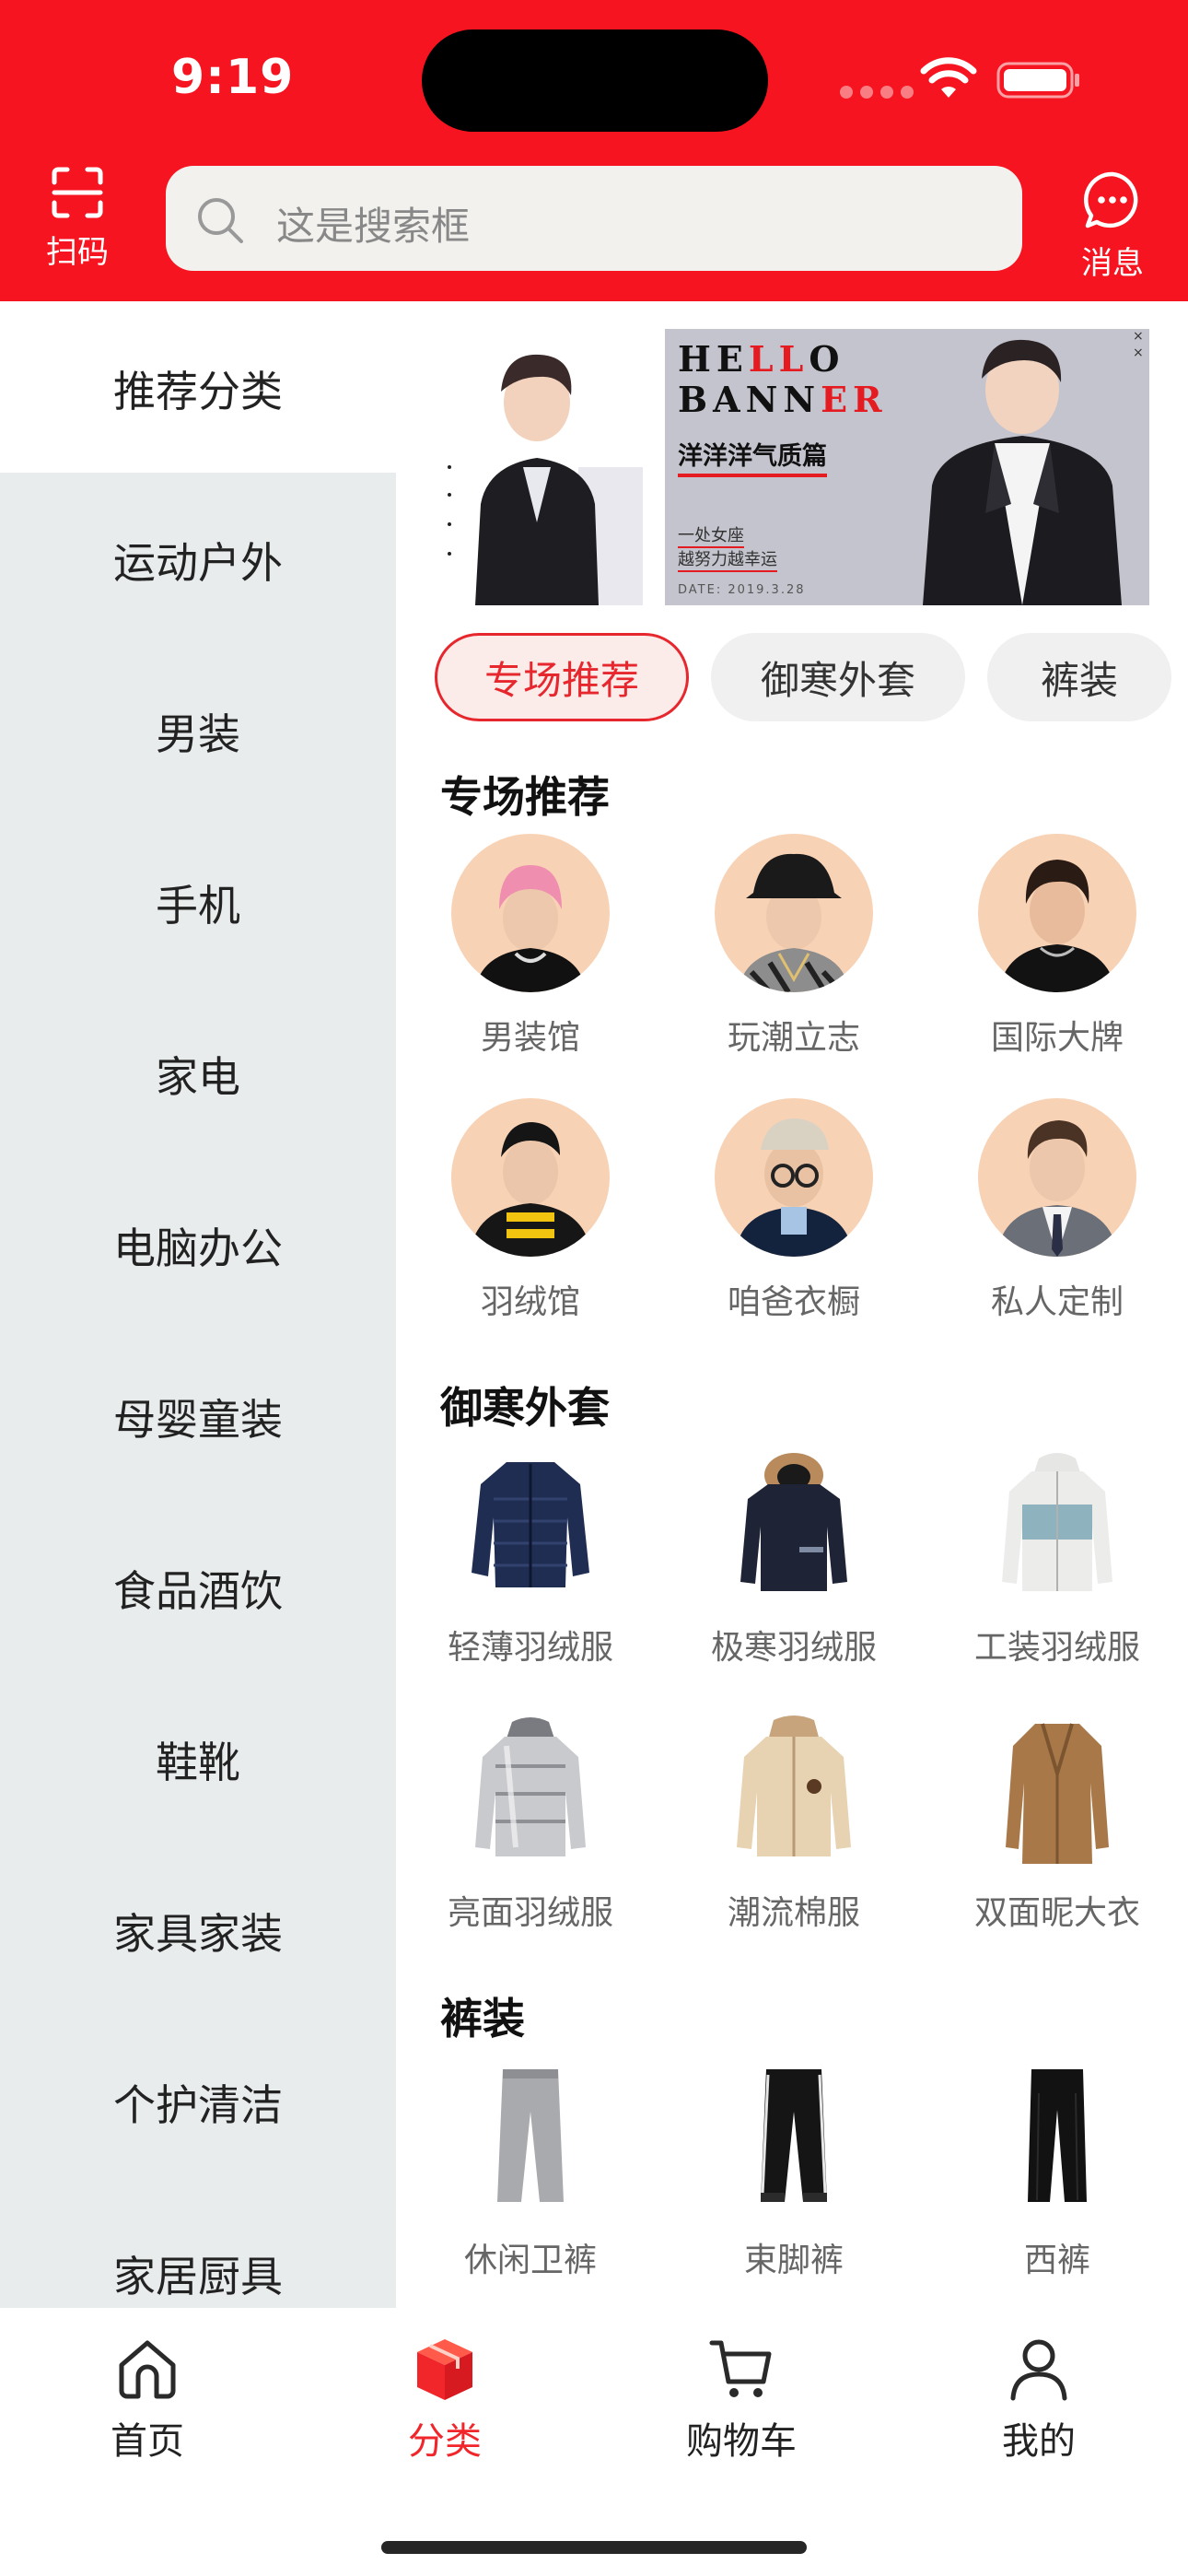 Image resolution: width=1188 pixels, height=2576 pixels. Describe the element at coordinates (594, 2442) in the screenshot. I see `bottom-tab-bar: 首页 分类 购物车 我的` at that location.